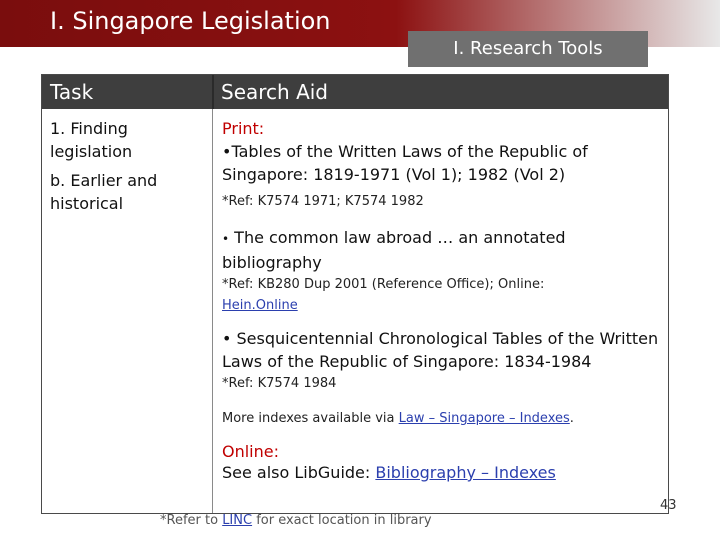  Describe the element at coordinates (323, 201) in the screenshot. I see `item-1-ref: *Ref: K7574 1971; K7574 1982` at that location.